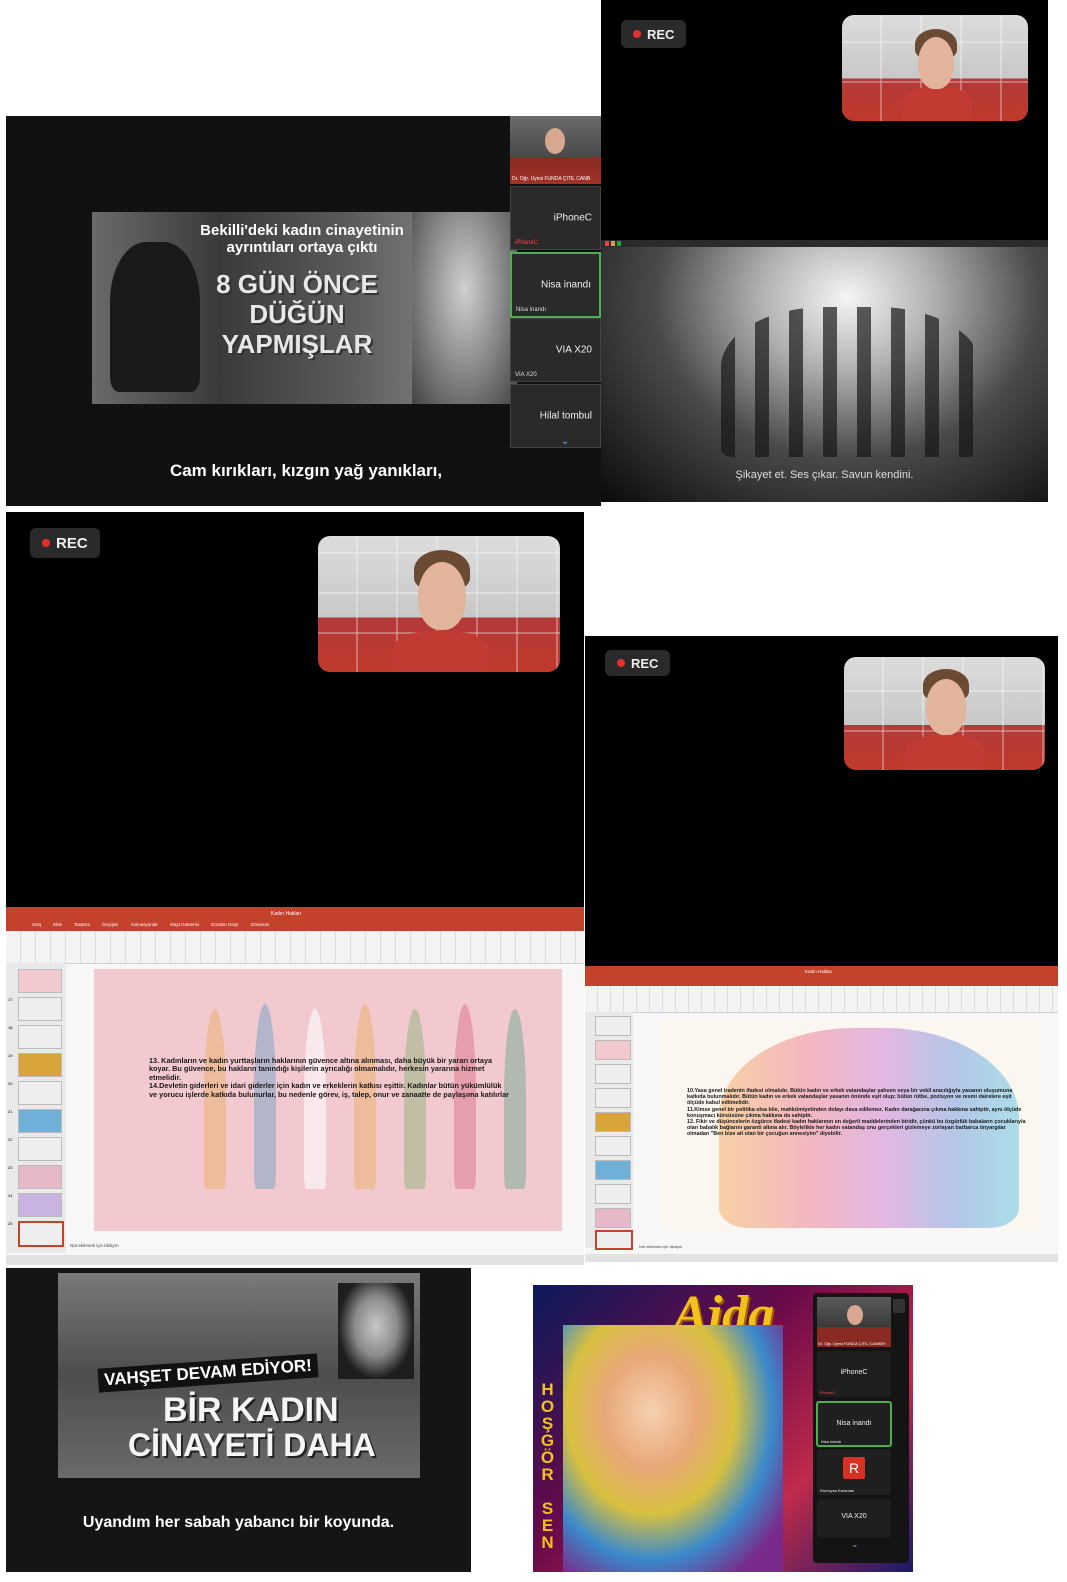 This screenshot has width=1067, height=1582. Describe the element at coordinates (526, 375) in the screenshot. I see `participant-small-name: VIA X20` at that location.